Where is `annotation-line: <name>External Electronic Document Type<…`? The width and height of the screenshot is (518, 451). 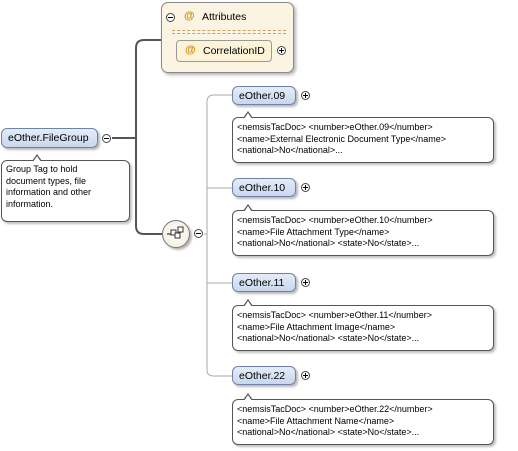 annotation-line: <name>External Electronic Document Type<… is located at coordinates (341, 138).